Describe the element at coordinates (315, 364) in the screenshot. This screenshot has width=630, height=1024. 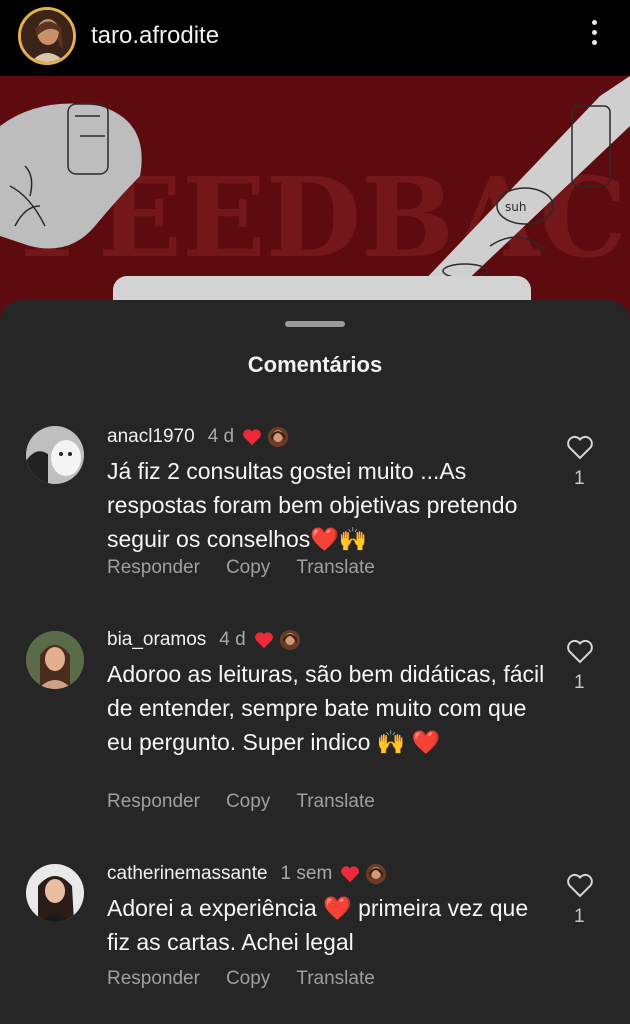
I see `sheet-title: Comentários` at that location.